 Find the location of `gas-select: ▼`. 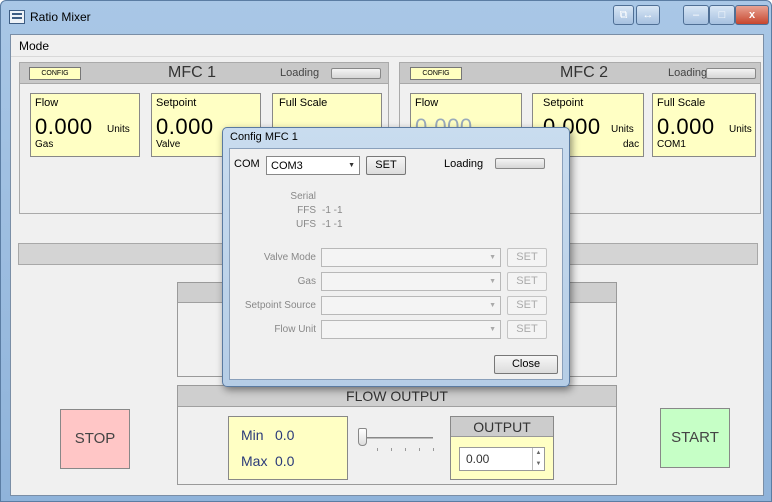

gas-select: ▼ is located at coordinates (411, 281).